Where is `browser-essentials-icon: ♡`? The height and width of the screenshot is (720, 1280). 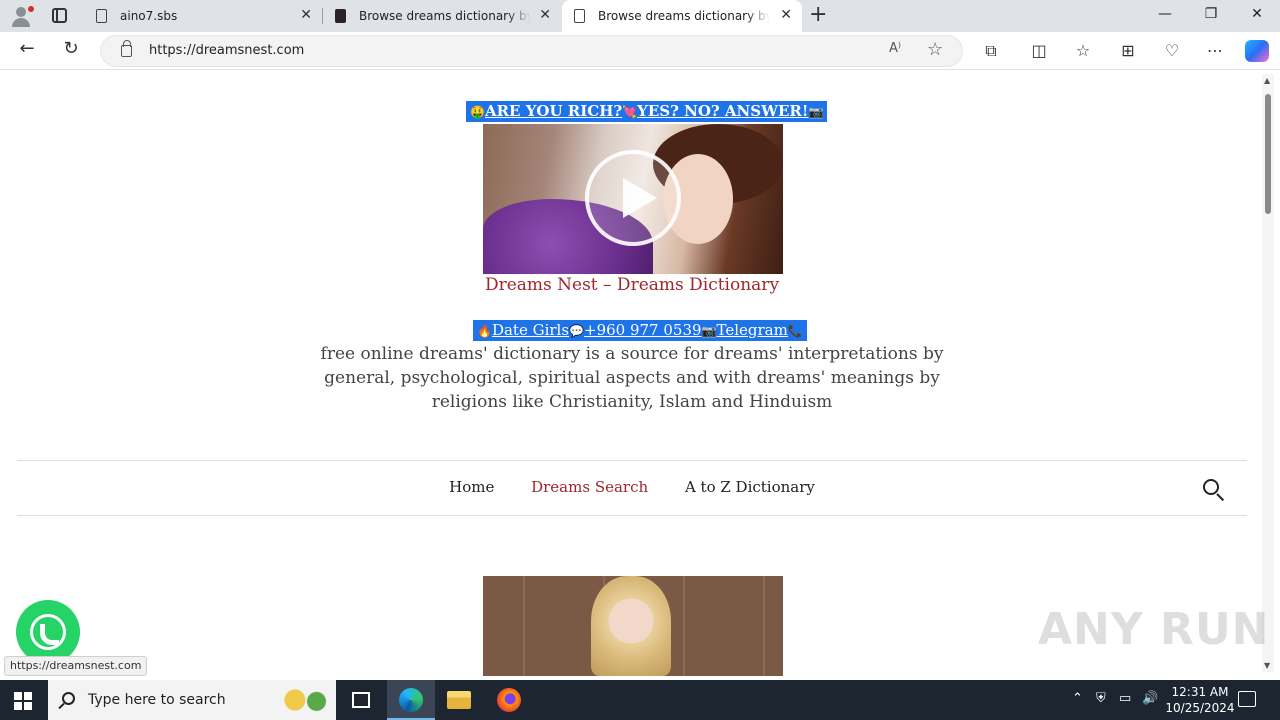
browser-essentials-icon: ♡ is located at coordinates (1172, 51).